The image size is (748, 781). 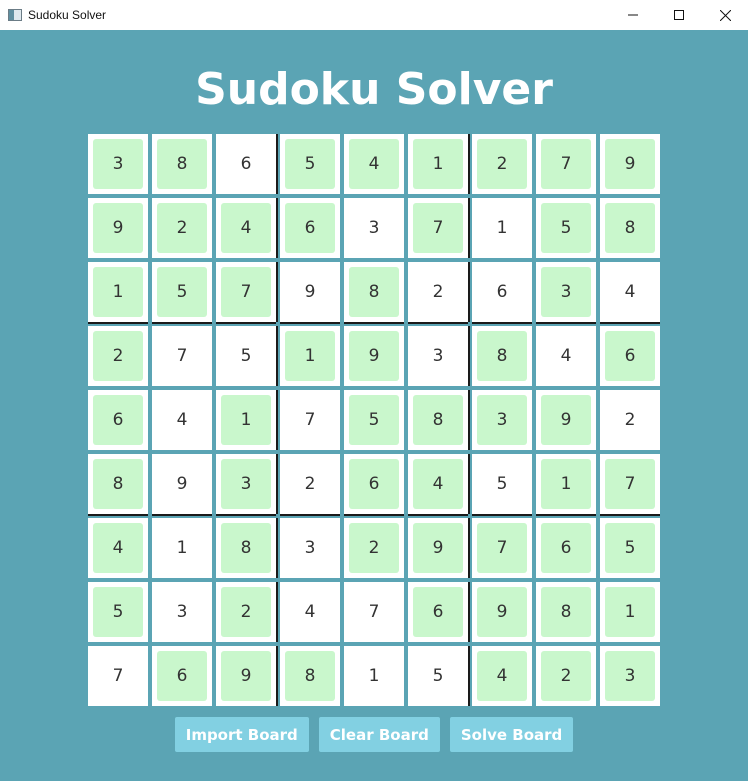 I want to click on close-button, so click(x=725, y=15).